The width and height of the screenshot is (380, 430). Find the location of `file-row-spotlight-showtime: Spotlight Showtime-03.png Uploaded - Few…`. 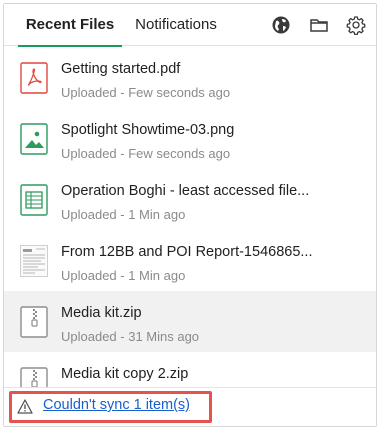

file-row-spotlight-showtime: Spotlight Showtime-03.png Uploaded - Few… is located at coordinates (190, 138).